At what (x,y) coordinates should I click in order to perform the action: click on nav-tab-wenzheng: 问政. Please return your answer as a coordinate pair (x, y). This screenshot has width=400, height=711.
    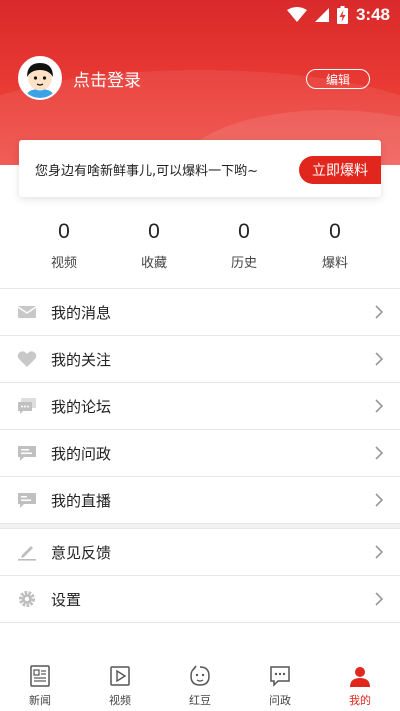
    Looking at the image, I should click on (280, 685).